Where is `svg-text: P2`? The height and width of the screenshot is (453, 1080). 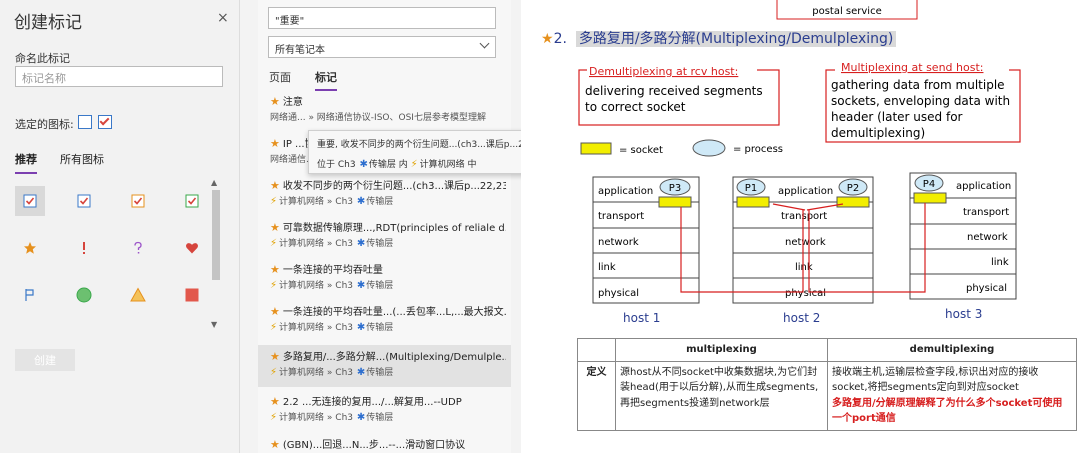 svg-text: P2 is located at coordinates (853, 188).